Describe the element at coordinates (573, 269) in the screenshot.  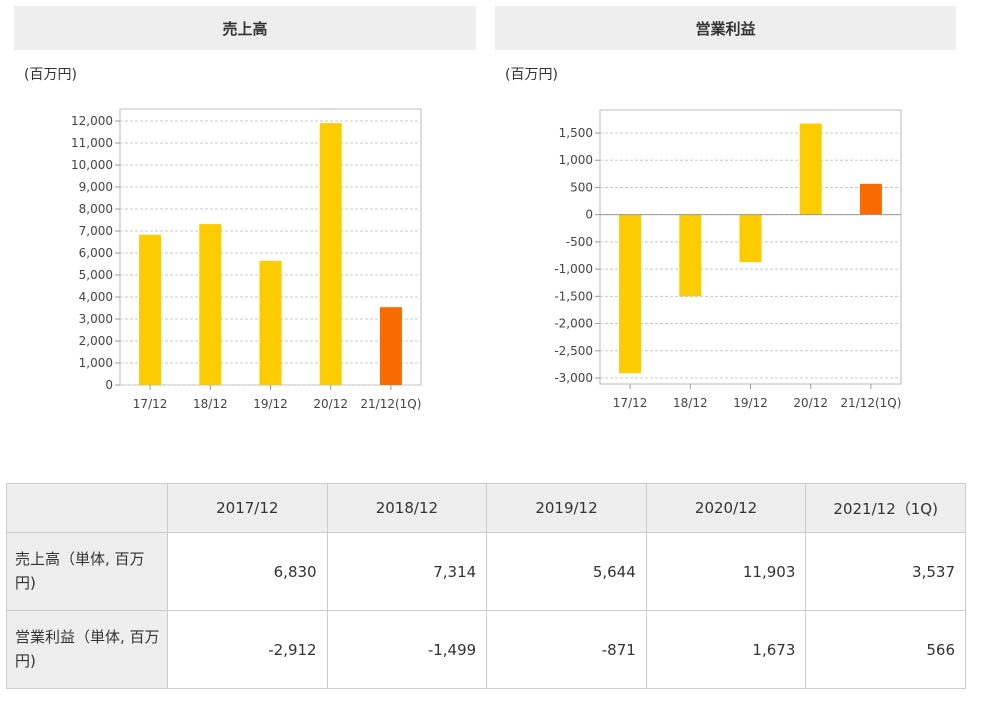
I see `y-tick-label: -1,000` at that location.